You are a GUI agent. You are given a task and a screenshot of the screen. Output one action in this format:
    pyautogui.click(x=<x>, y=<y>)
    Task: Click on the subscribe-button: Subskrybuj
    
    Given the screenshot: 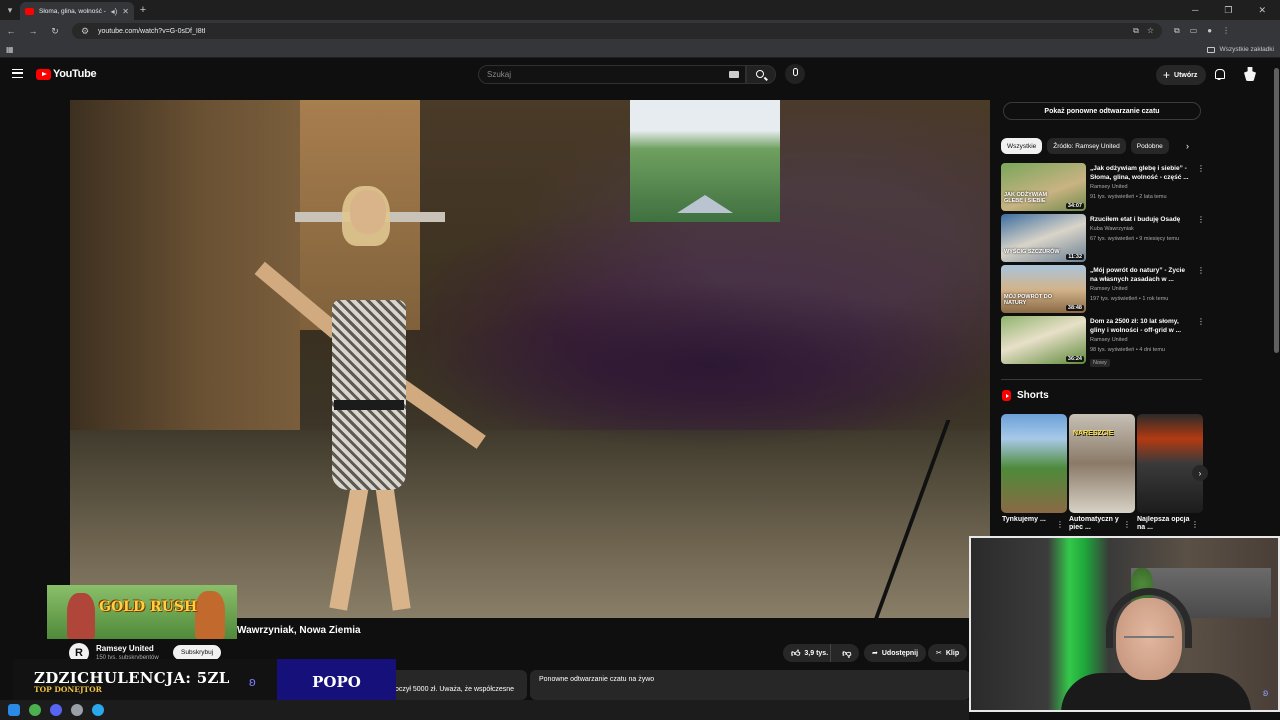 What is the action you would take?
    pyautogui.click(x=197, y=652)
    